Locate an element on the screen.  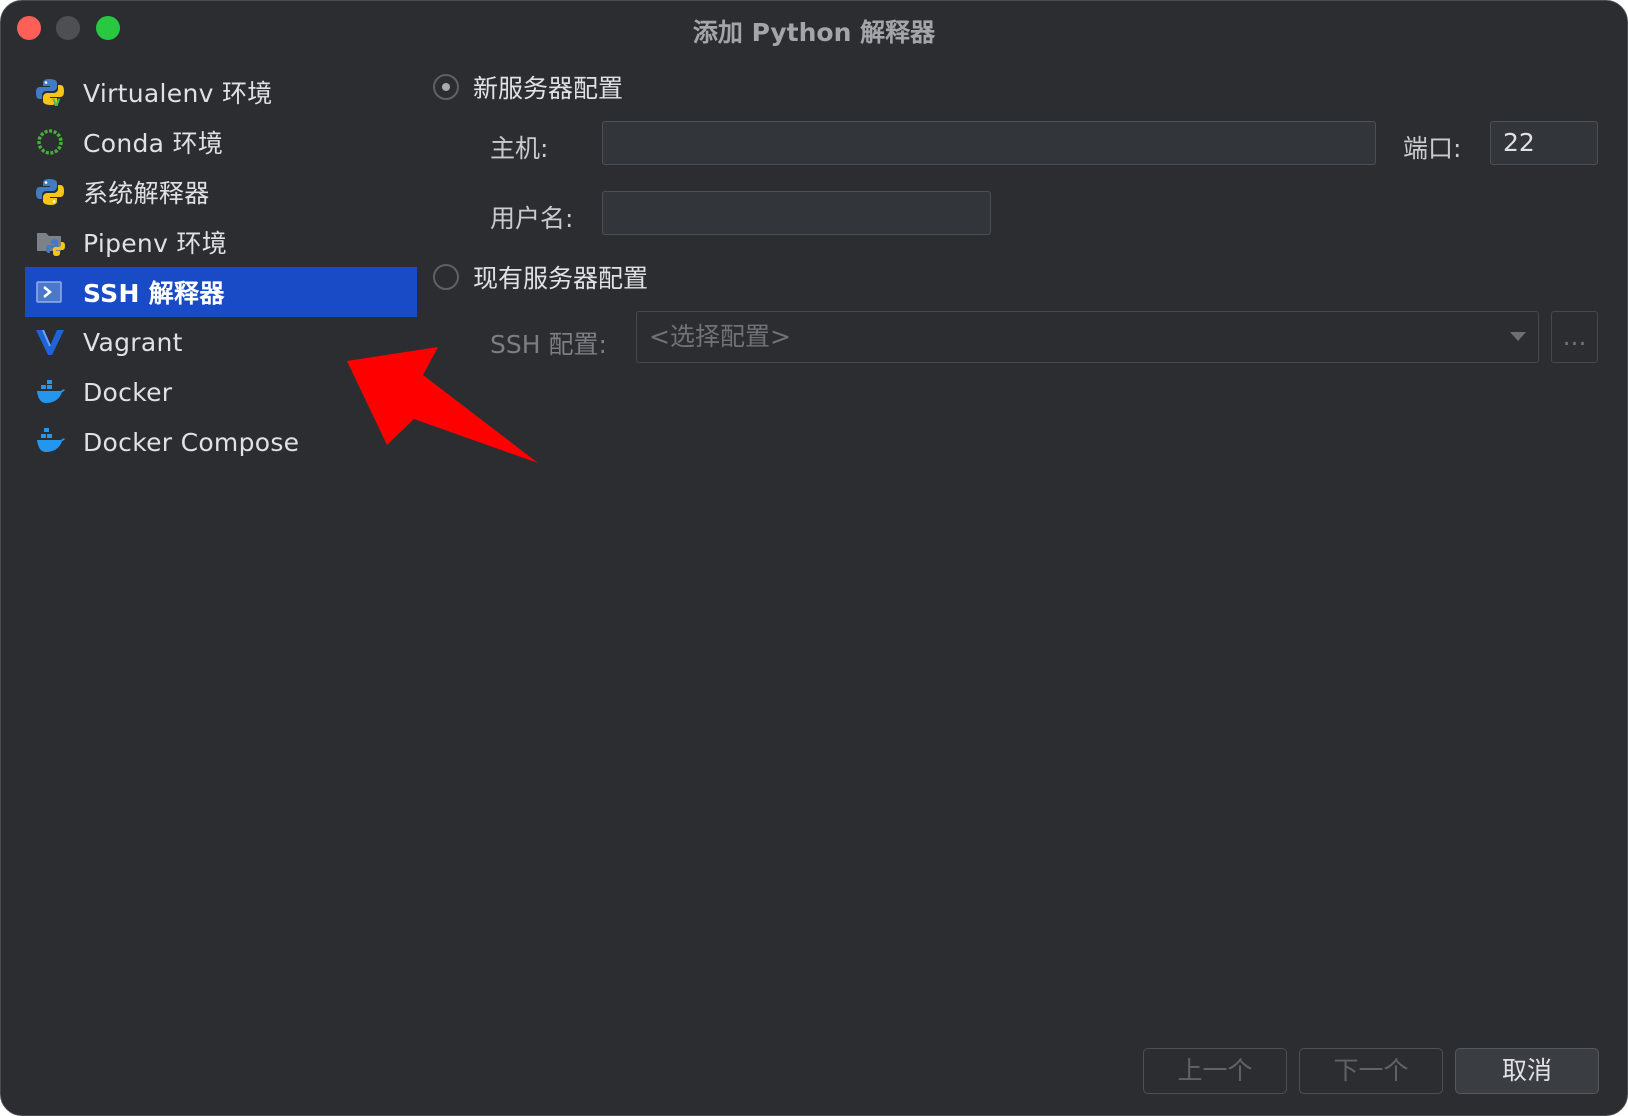
annotation-arrow is located at coordinates (442, 405).